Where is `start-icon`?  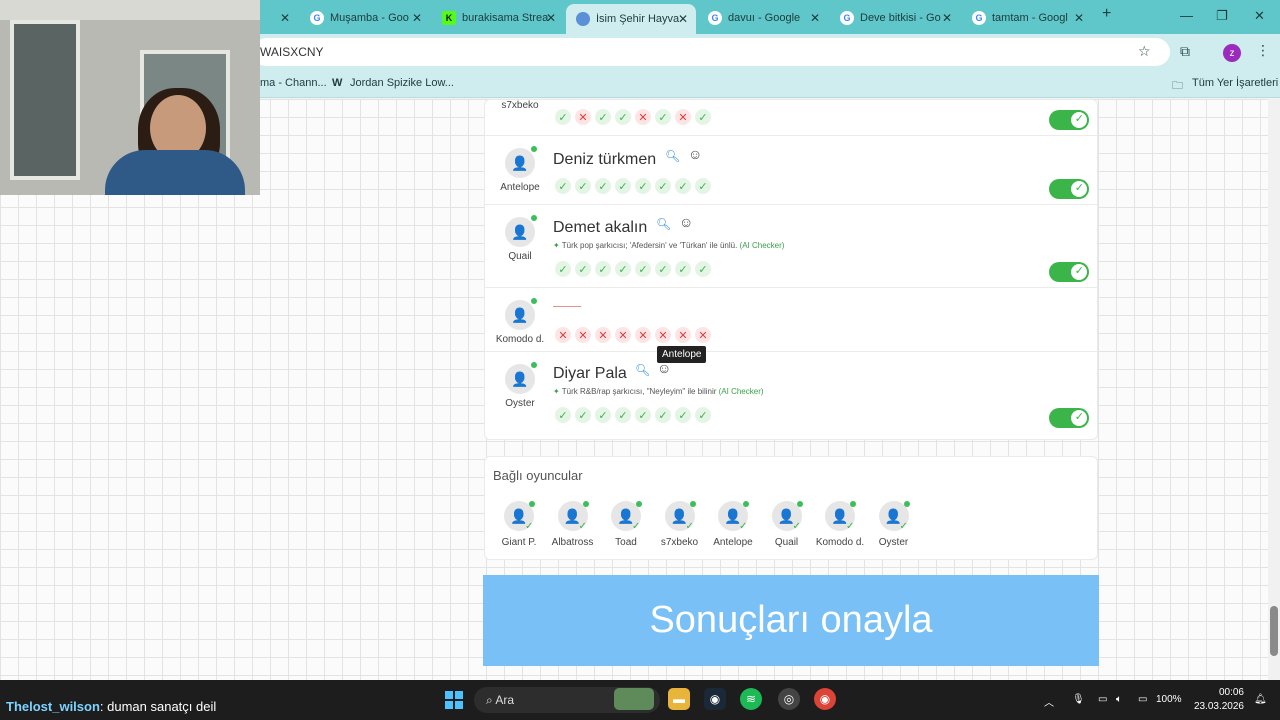 start-icon is located at coordinates (454, 700).